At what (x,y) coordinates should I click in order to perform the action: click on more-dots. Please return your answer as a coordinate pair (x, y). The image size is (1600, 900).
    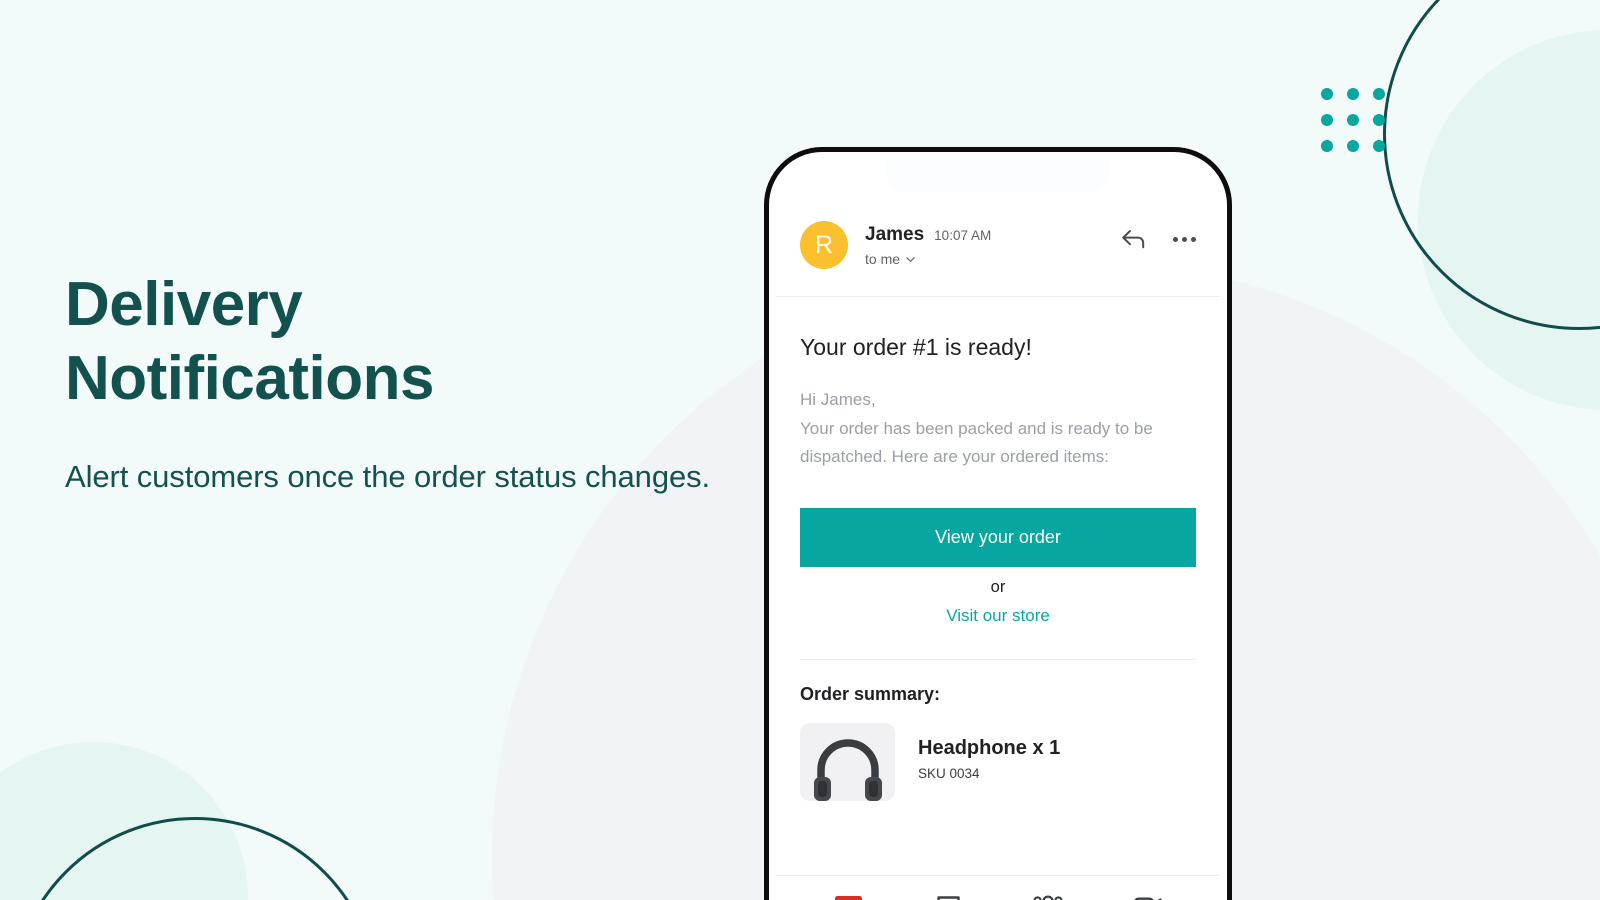
    Looking at the image, I should click on (1184, 239).